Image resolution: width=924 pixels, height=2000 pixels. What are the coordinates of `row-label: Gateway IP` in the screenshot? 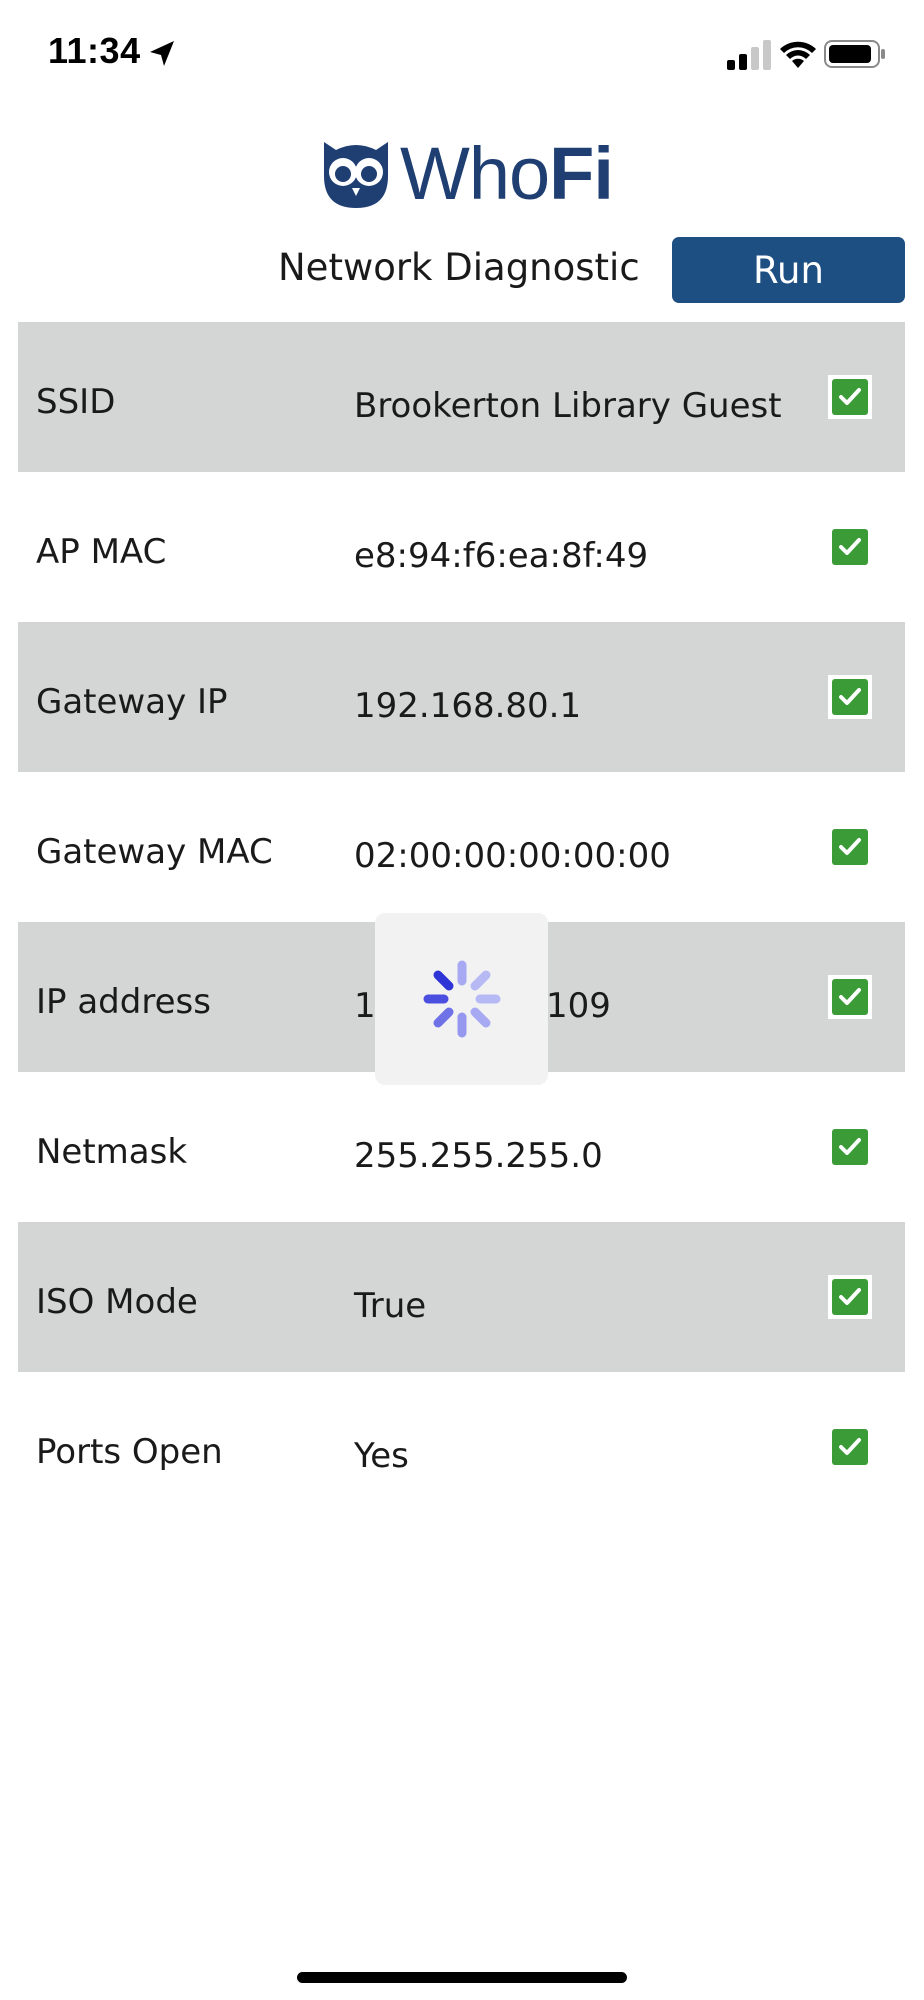 It's located at (132, 702).